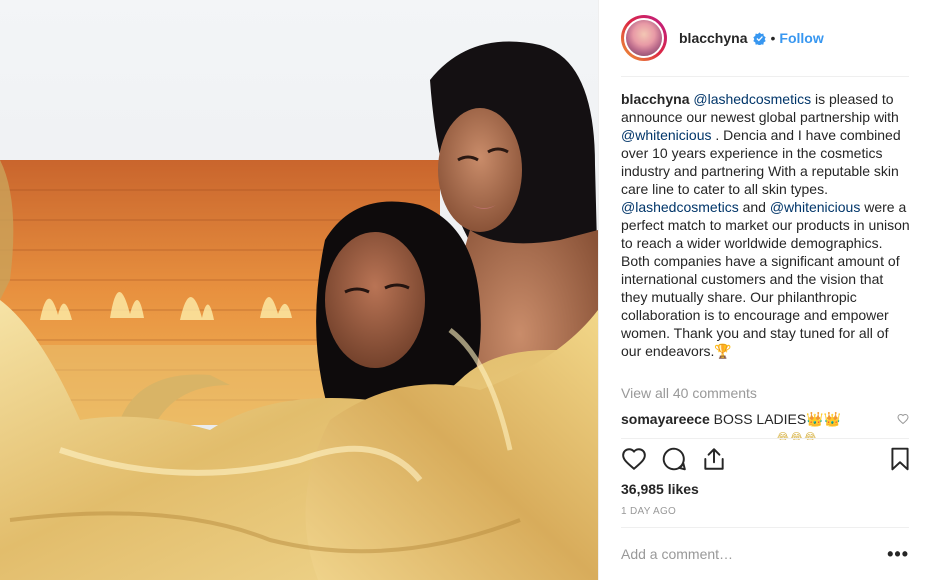 This screenshot has width=931, height=580. What do you see at coordinates (714, 459) in the screenshot?
I see `share-icon` at bounding box center [714, 459].